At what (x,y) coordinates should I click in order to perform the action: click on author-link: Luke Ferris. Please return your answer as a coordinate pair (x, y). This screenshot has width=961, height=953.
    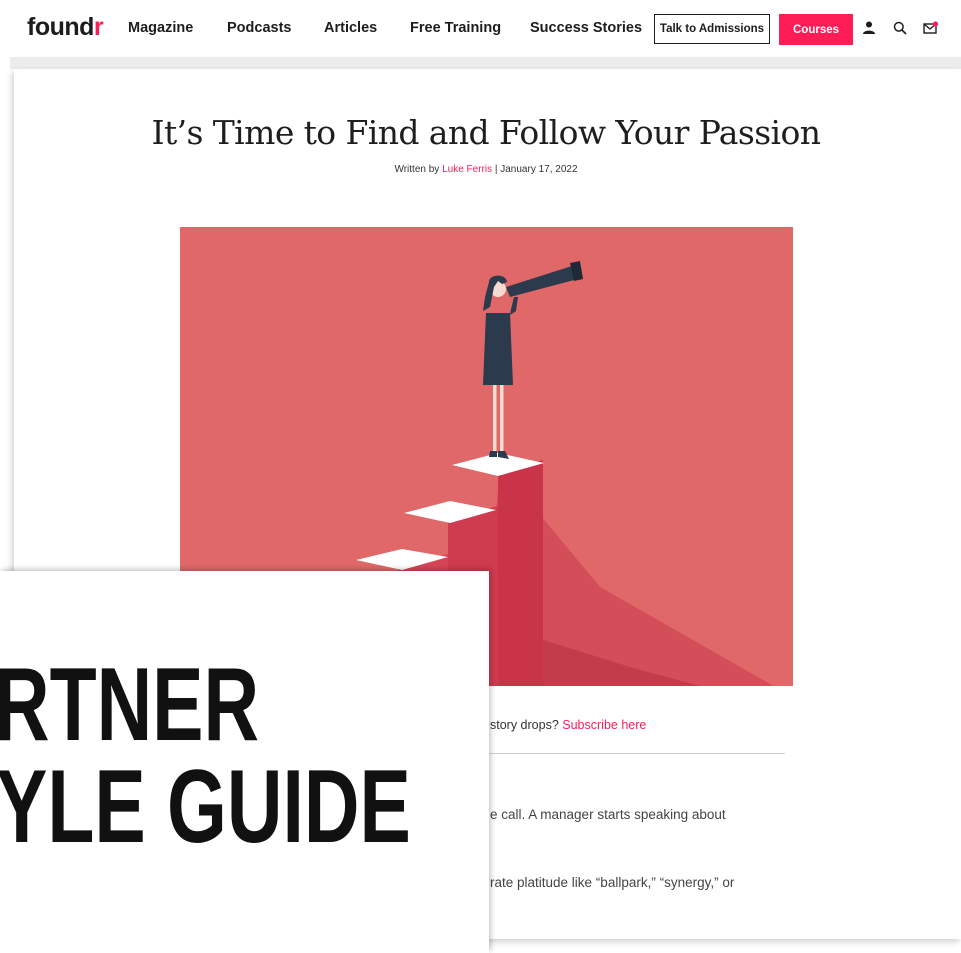
    Looking at the image, I should click on (467, 169).